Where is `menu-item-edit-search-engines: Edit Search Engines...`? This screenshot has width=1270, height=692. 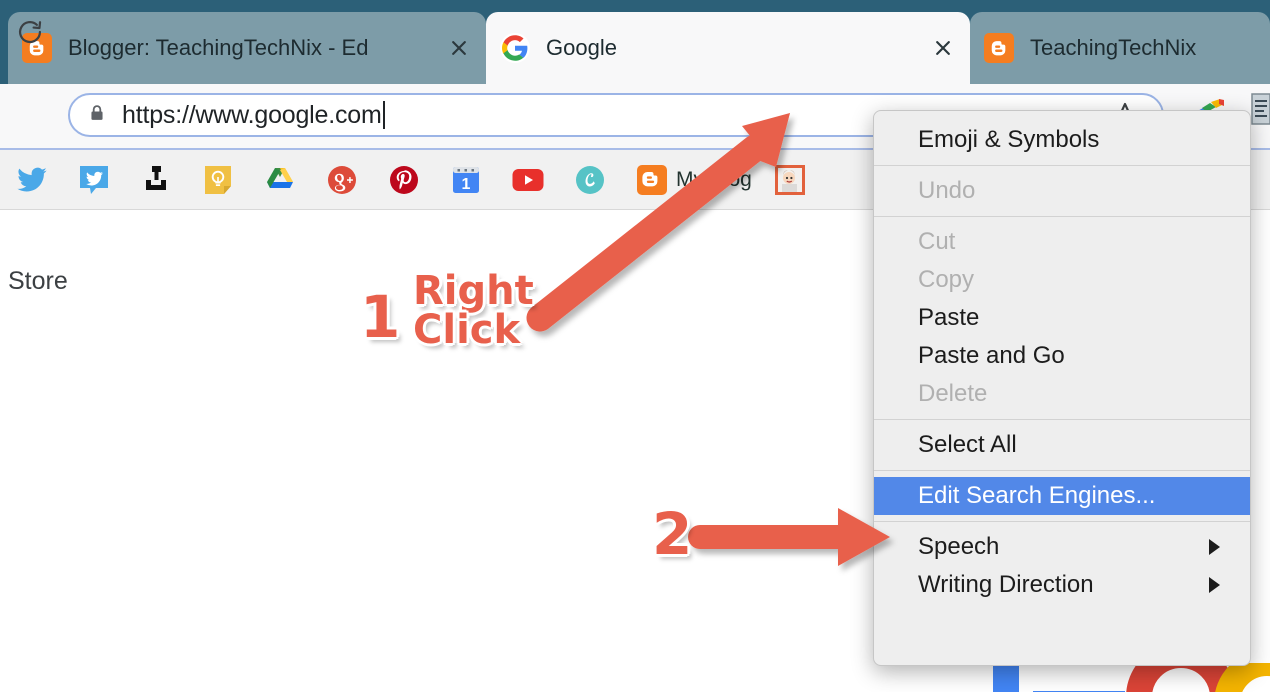
menu-item-edit-search-engines: Edit Search Engines... is located at coordinates (1062, 496).